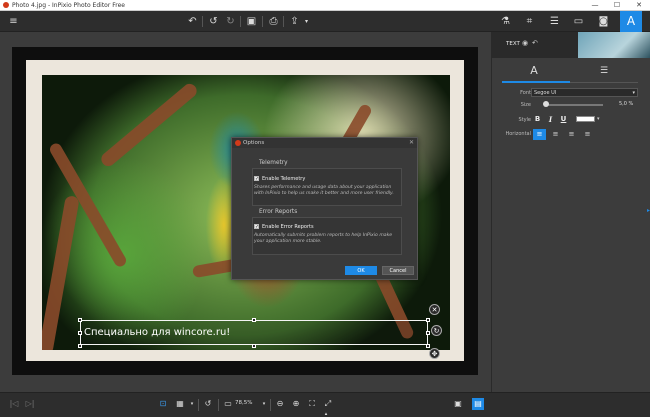 This screenshot has width=650, height=417. I want to click on save-icon: ▣, so click(251, 21).